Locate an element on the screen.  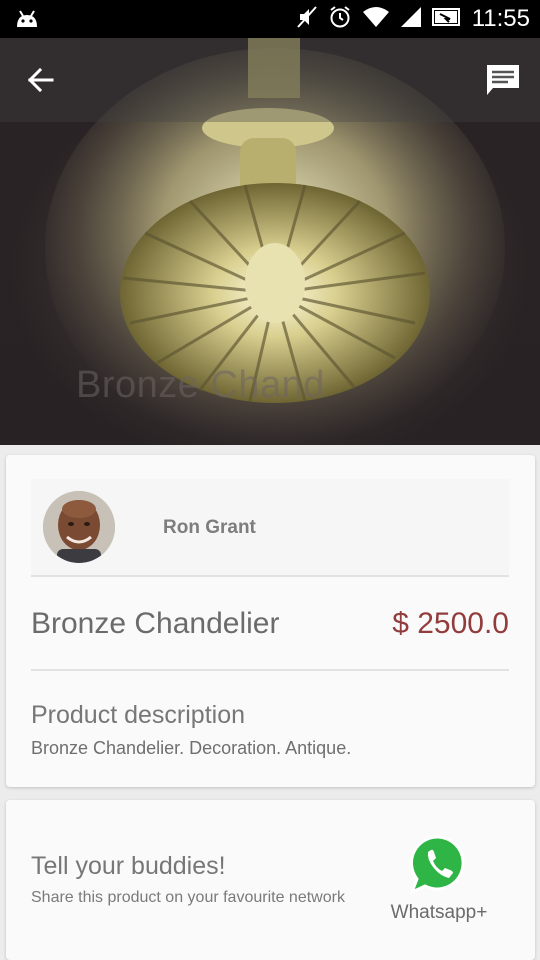
description-heading: Product description is located at coordinates (138, 715).